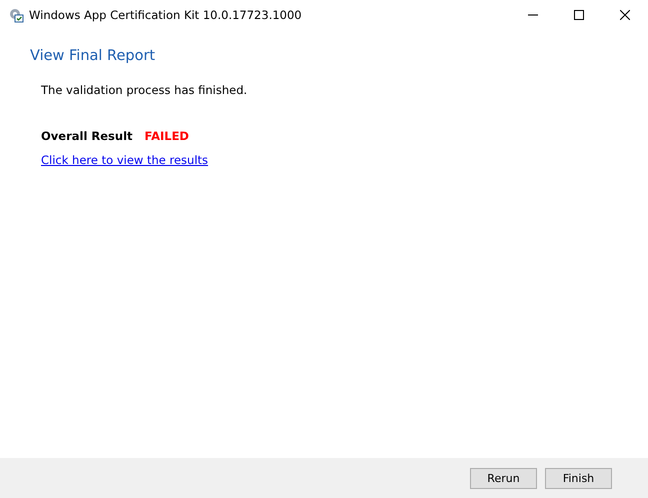 The height and width of the screenshot is (498, 648). Describe the element at coordinates (166, 15) in the screenshot. I see `window-title: Windows App Certification Kit 10.0.17723.1000` at that location.